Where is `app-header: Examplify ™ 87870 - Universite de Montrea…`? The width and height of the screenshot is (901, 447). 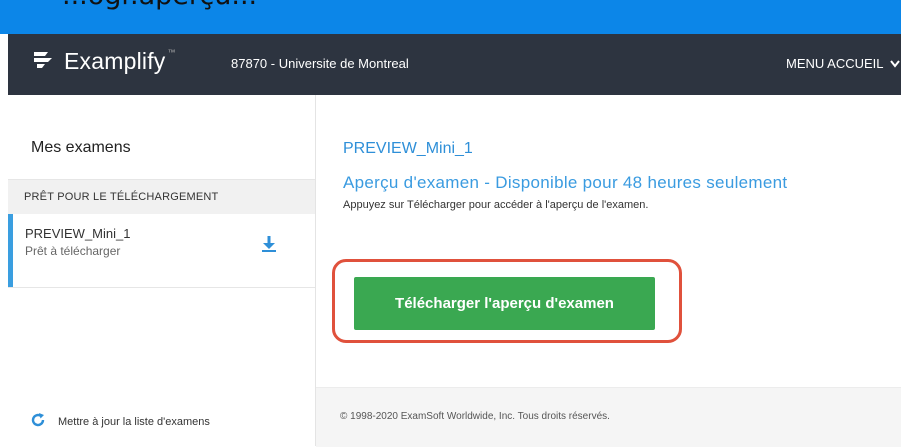
app-header: Examplify ™ 87870 - Universite de Montrea… is located at coordinates (454, 64).